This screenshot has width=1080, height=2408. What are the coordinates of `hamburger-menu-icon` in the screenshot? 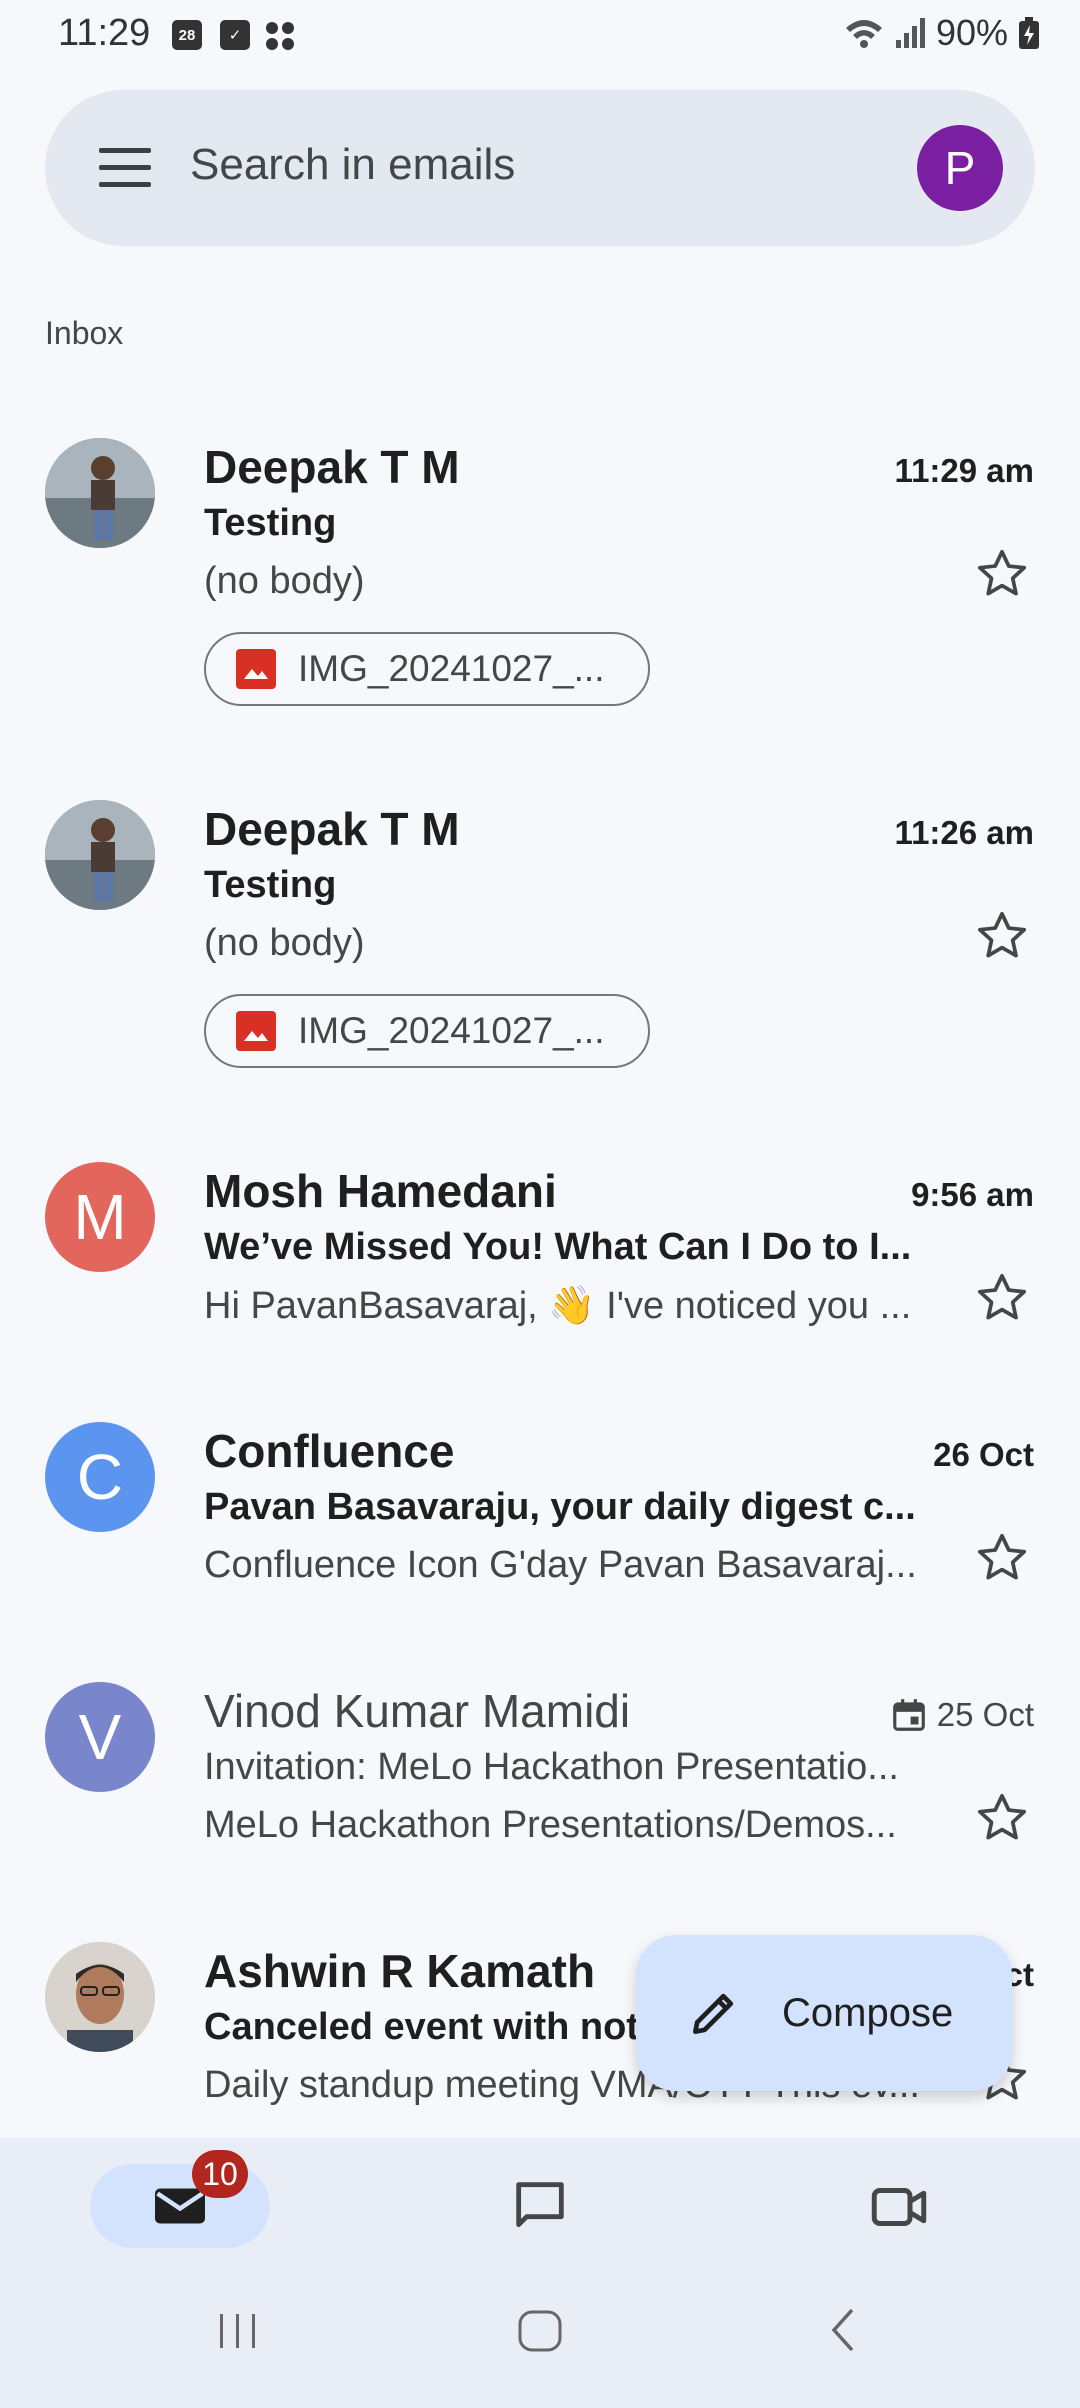 It's located at (125, 168).